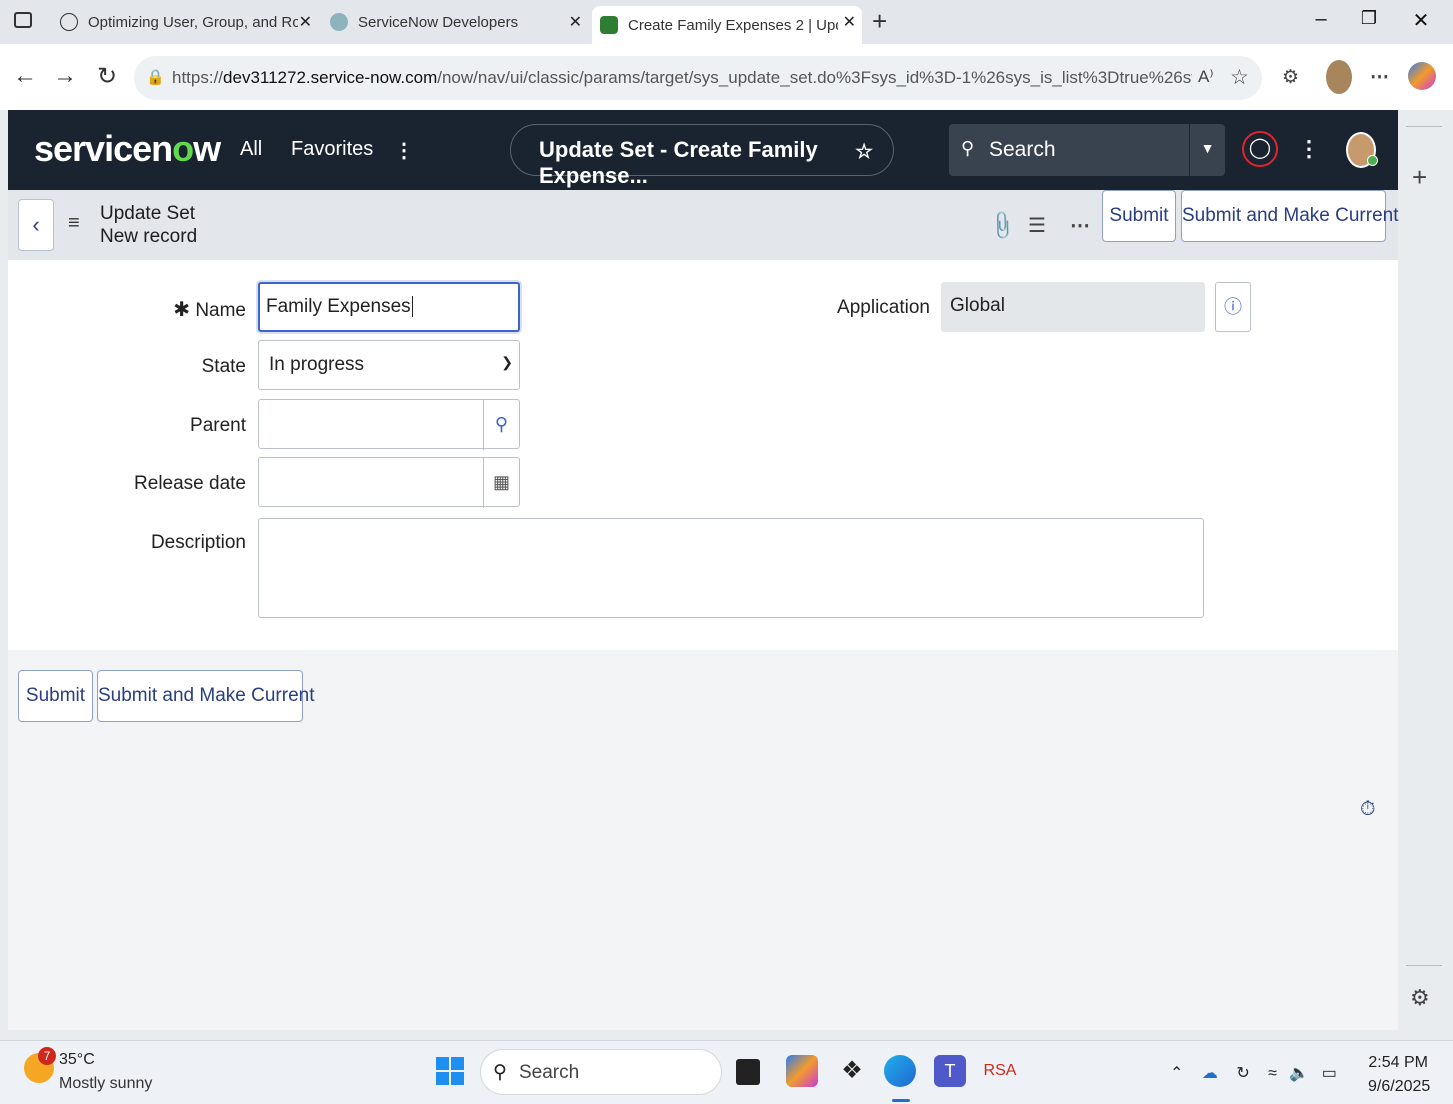  What do you see at coordinates (802, 1071) in the screenshot?
I see `m365-icon` at bounding box center [802, 1071].